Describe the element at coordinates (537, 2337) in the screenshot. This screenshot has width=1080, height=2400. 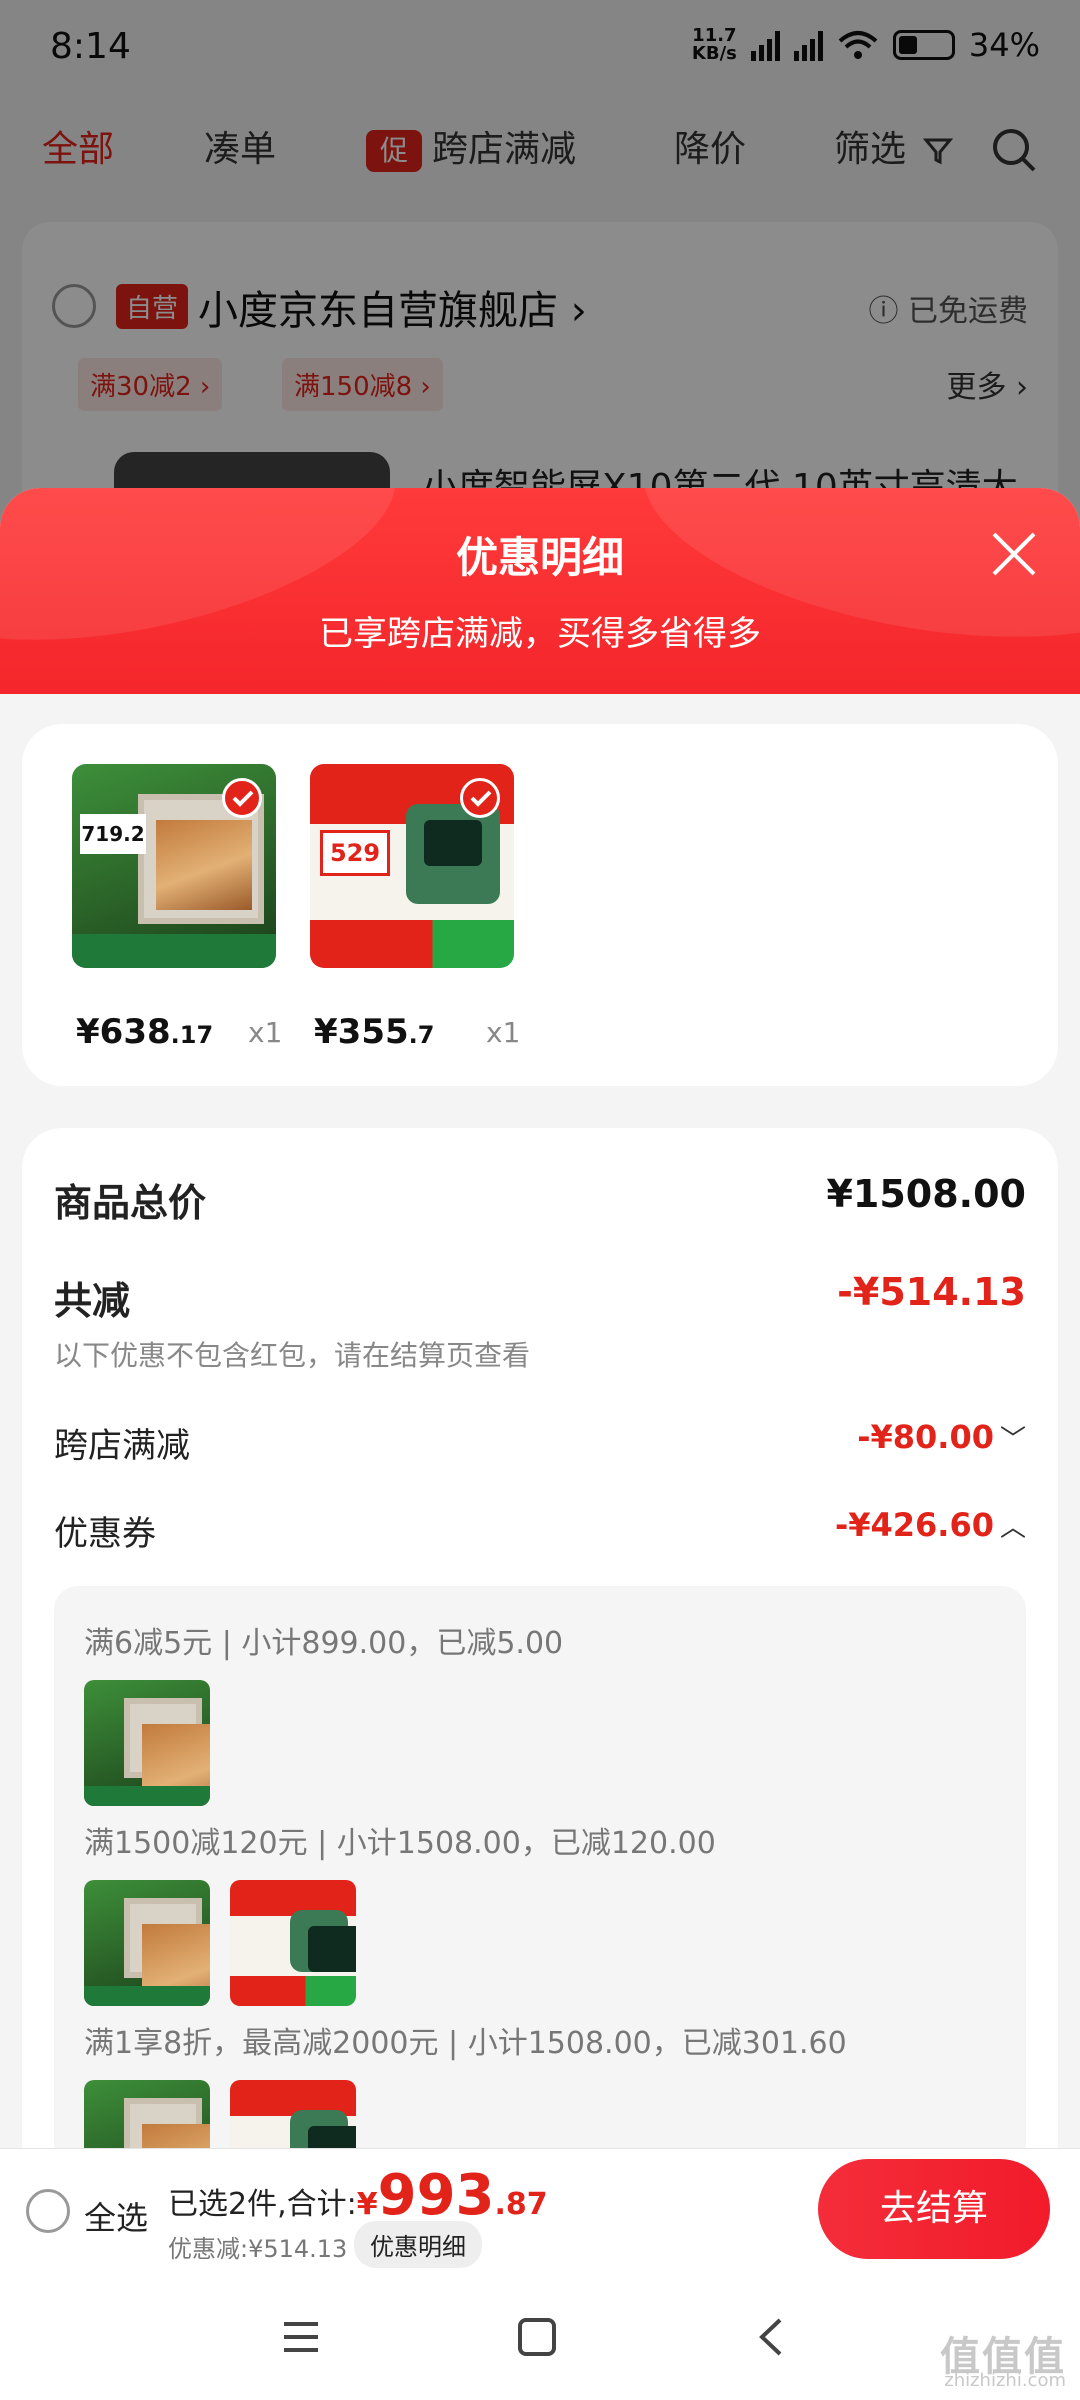
I see `home-icon` at that location.